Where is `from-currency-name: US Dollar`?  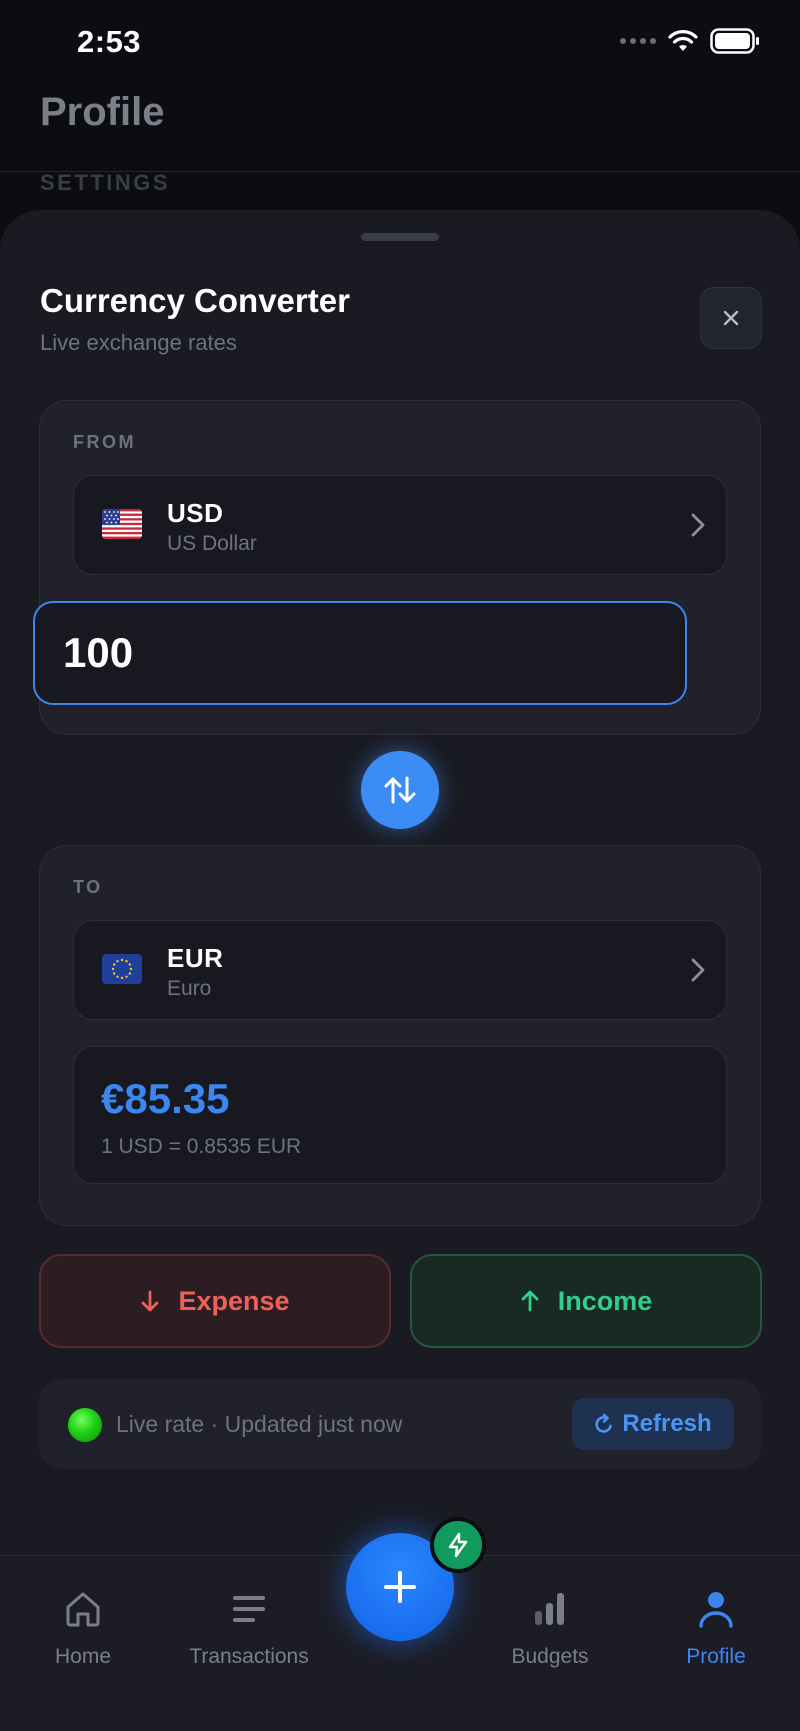
from-currency-name: US Dollar is located at coordinates (212, 543).